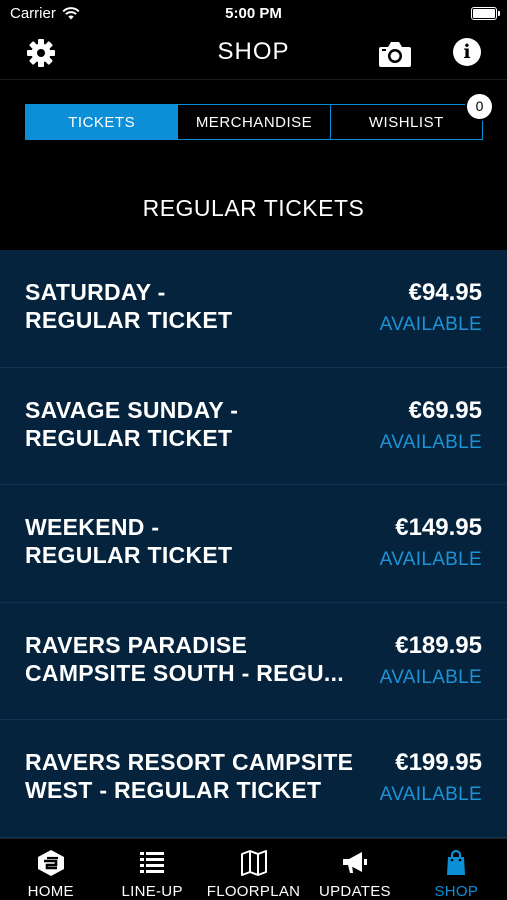 Image resolution: width=507 pixels, height=900 pixels. I want to click on clock: 5:00 PM, so click(253, 13).